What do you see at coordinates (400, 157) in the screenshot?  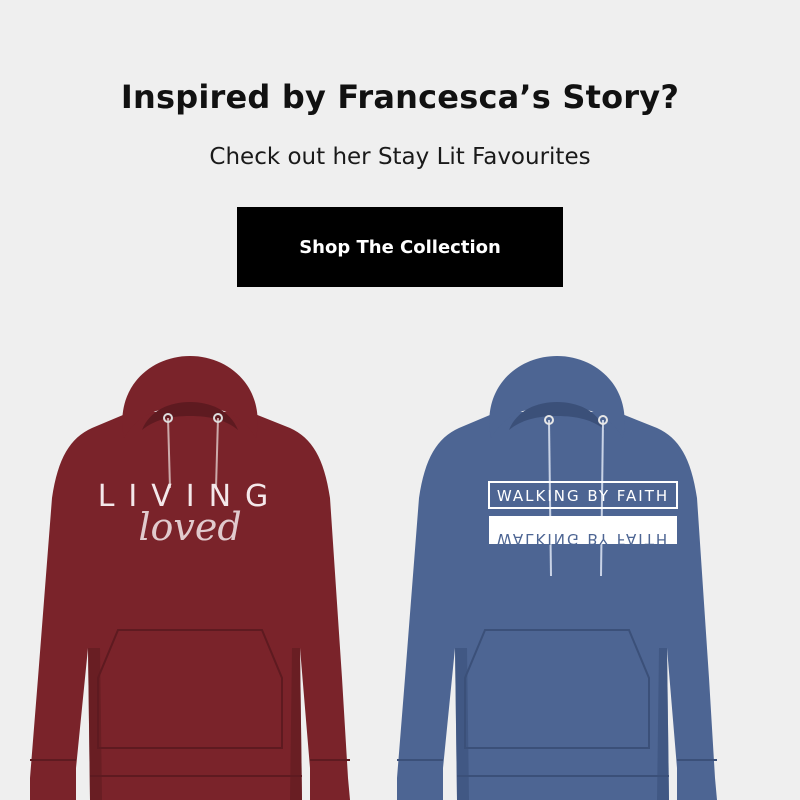 I see `page-subtitle: Check out her Stay Lit Favourites` at bounding box center [400, 157].